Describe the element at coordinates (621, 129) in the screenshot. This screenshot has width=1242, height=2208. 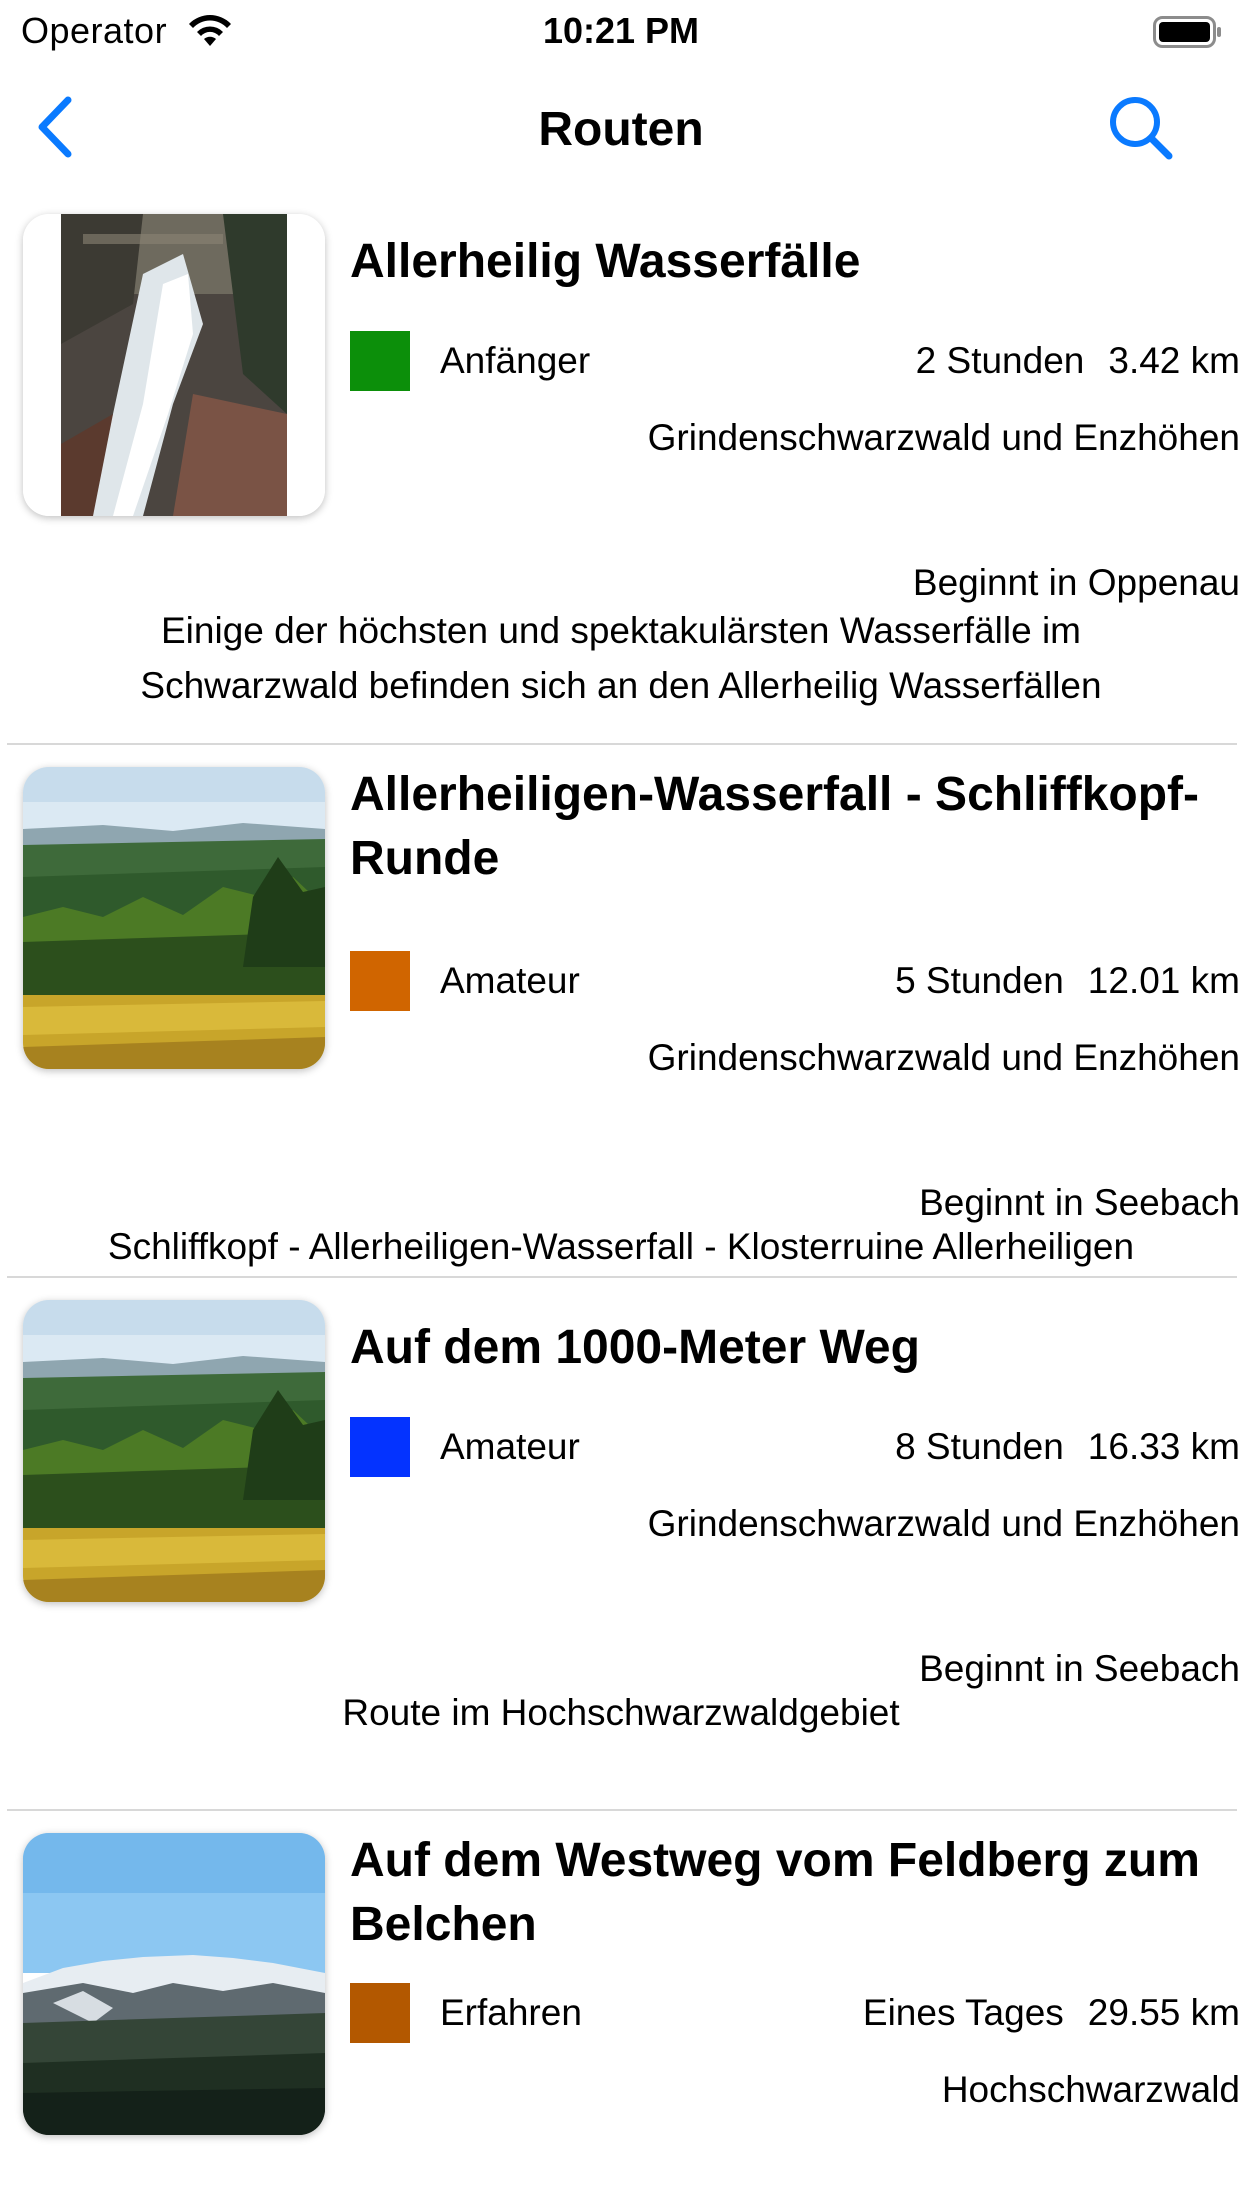
I see `page-title: Routen` at that location.